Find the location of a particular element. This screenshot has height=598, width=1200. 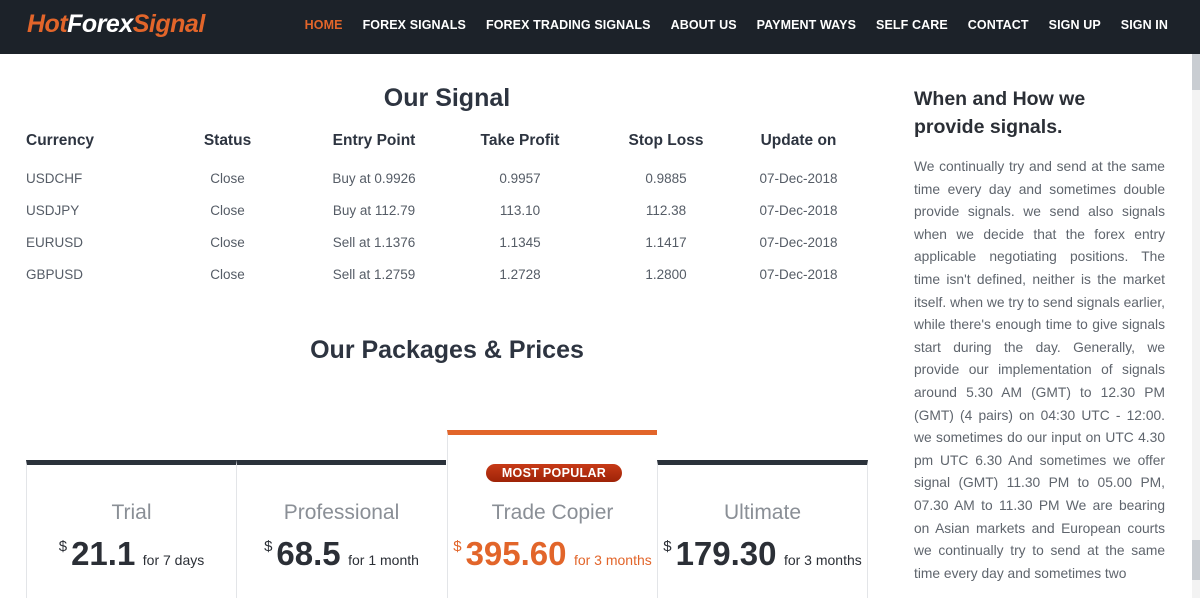

nav-sign-in: SIGN IN is located at coordinates (1144, 25).